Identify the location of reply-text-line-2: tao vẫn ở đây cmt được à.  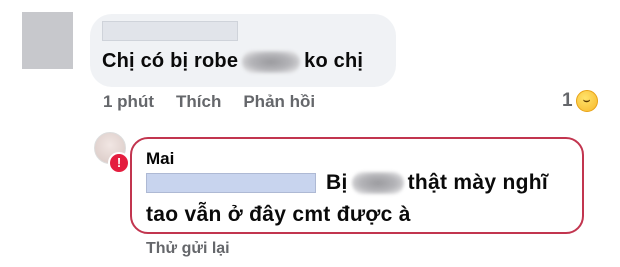
(278, 214).